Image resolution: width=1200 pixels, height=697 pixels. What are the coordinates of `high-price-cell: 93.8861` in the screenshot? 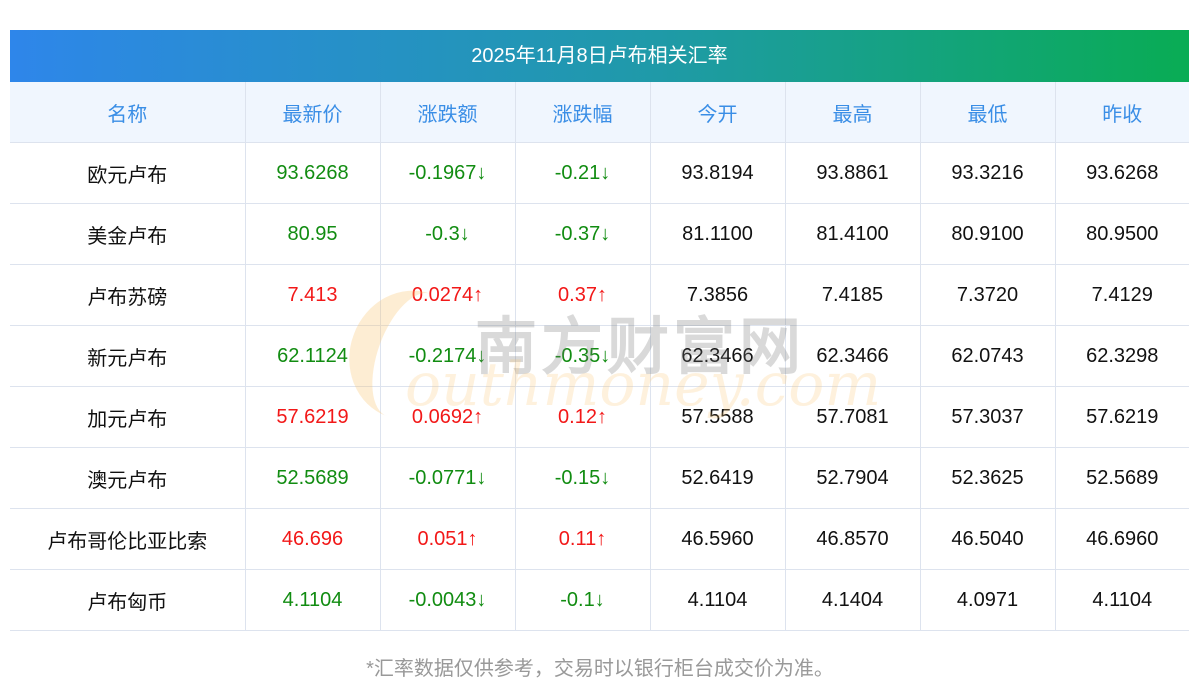 It's located at (852, 173).